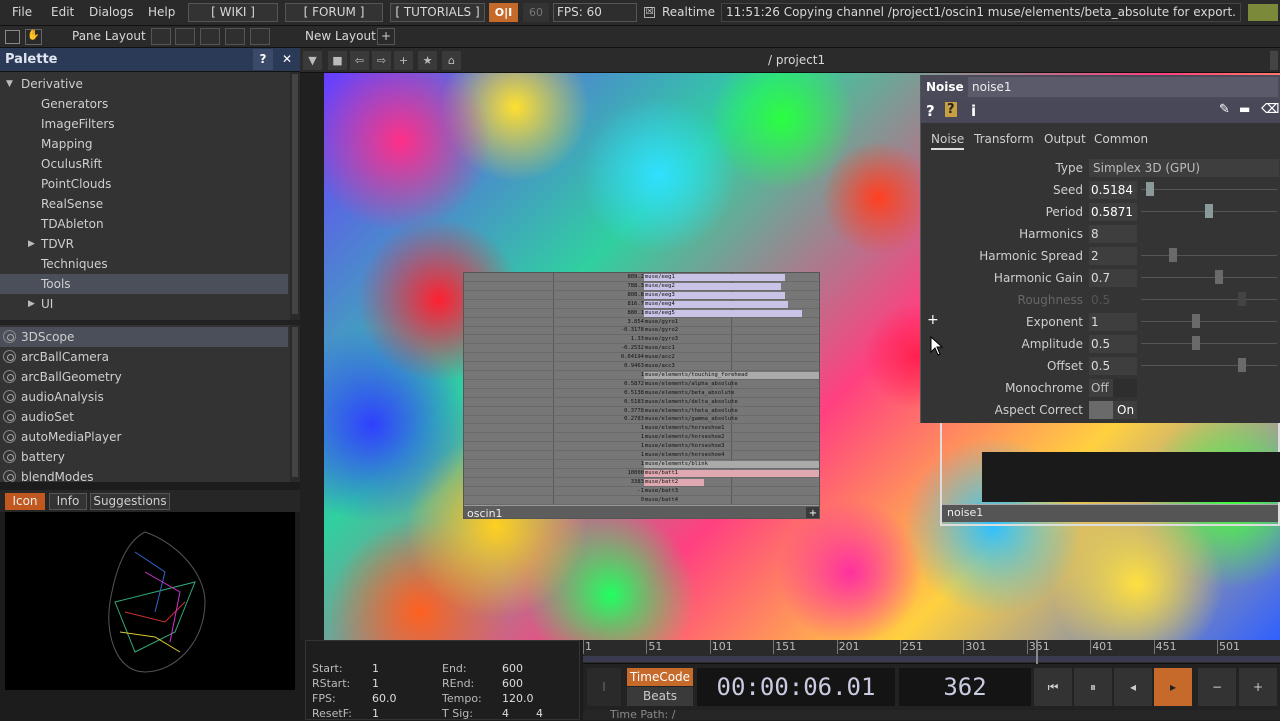 The image size is (1280, 721). Describe the element at coordinates (144, 417) in the screenshot. I see `list-item: audioSet` at that location.